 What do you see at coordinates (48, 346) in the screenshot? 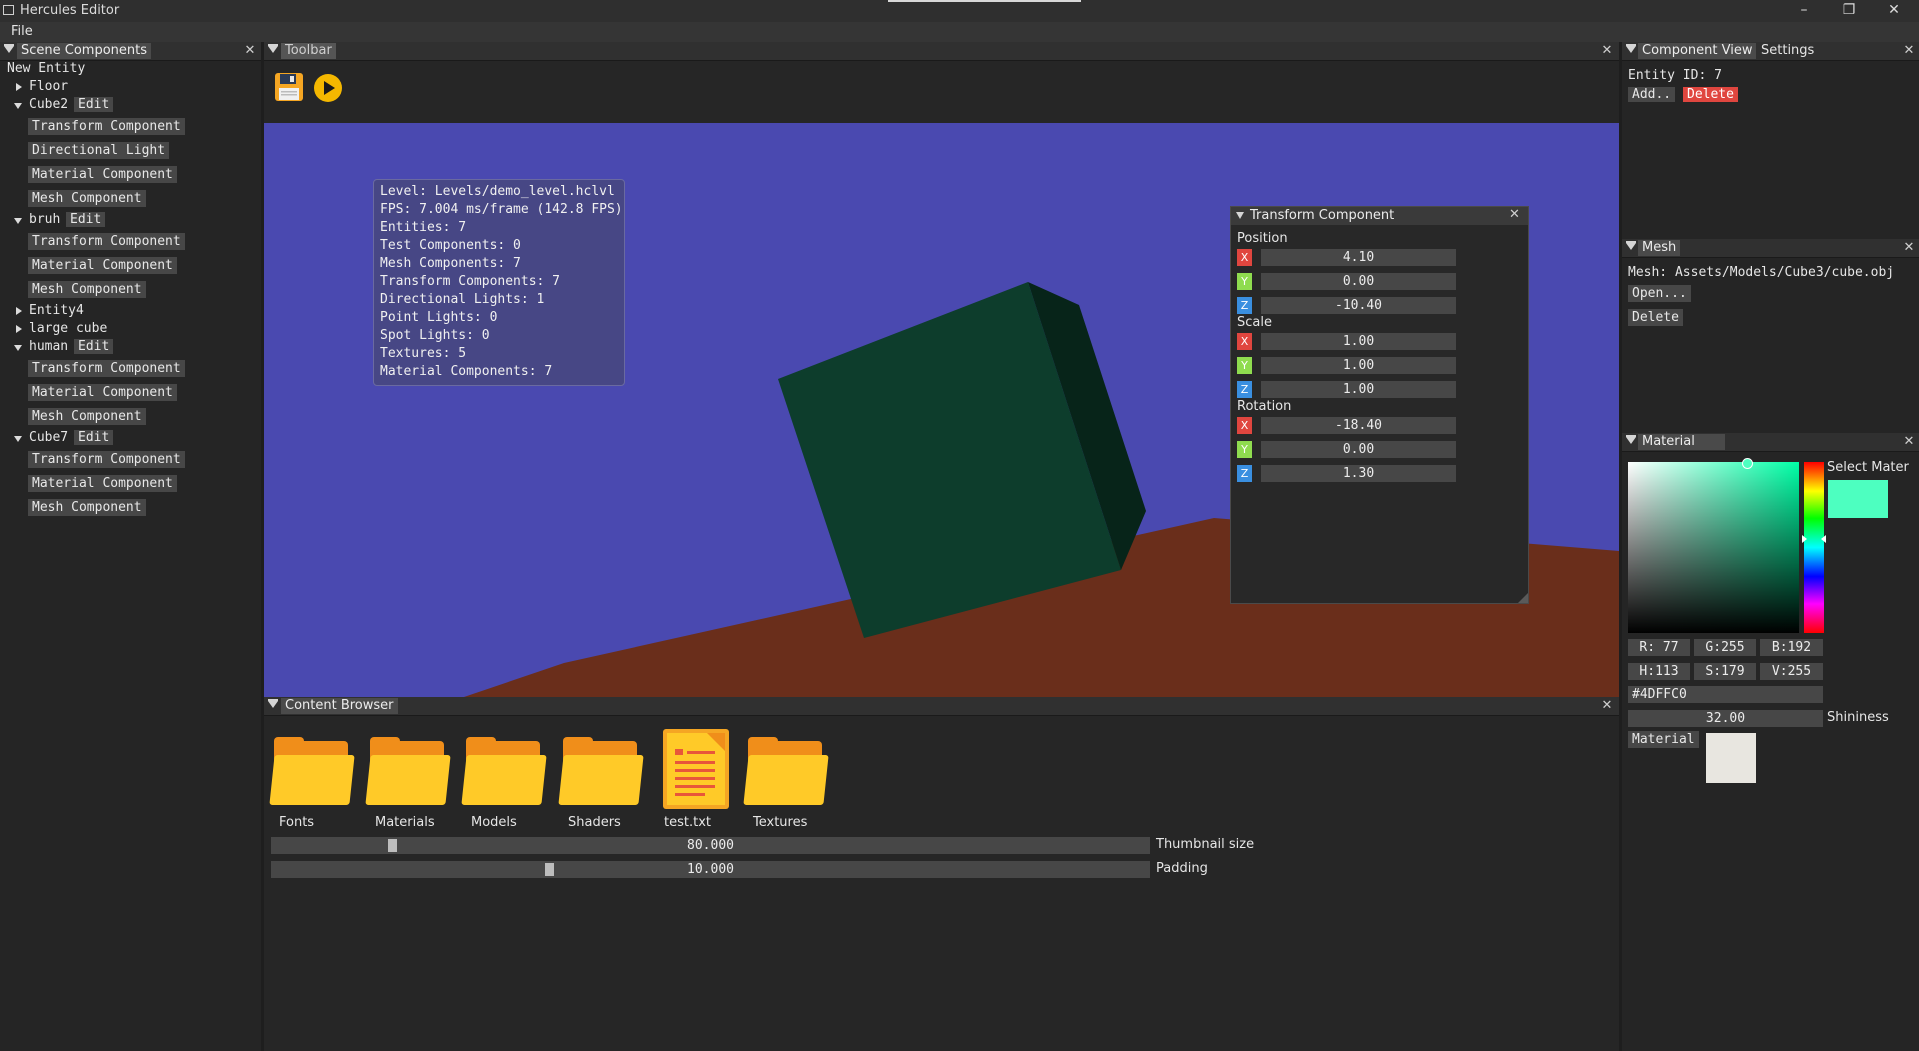
I see `entity-item: human` at bounding box center [48, 346].